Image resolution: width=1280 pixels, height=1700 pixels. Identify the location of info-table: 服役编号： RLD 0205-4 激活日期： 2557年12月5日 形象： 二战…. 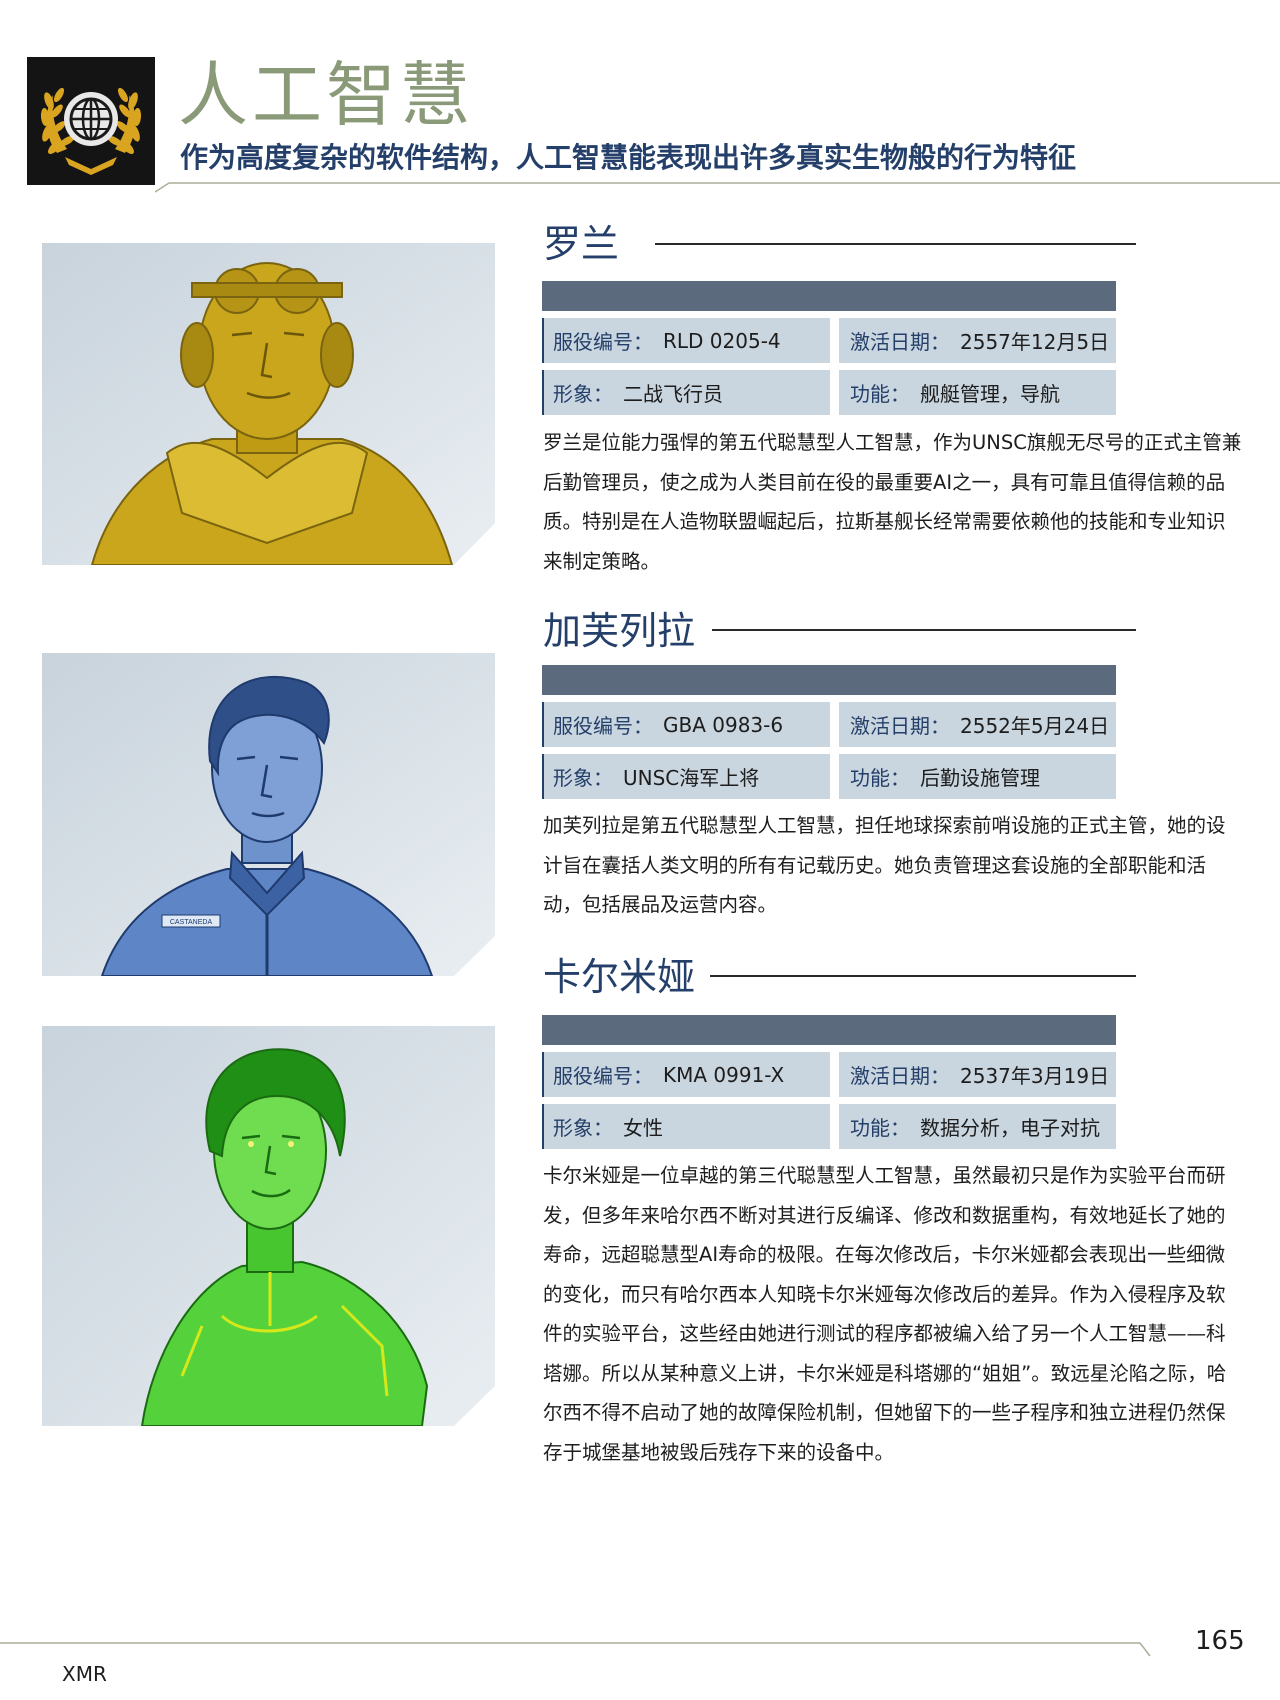
(829, 348).